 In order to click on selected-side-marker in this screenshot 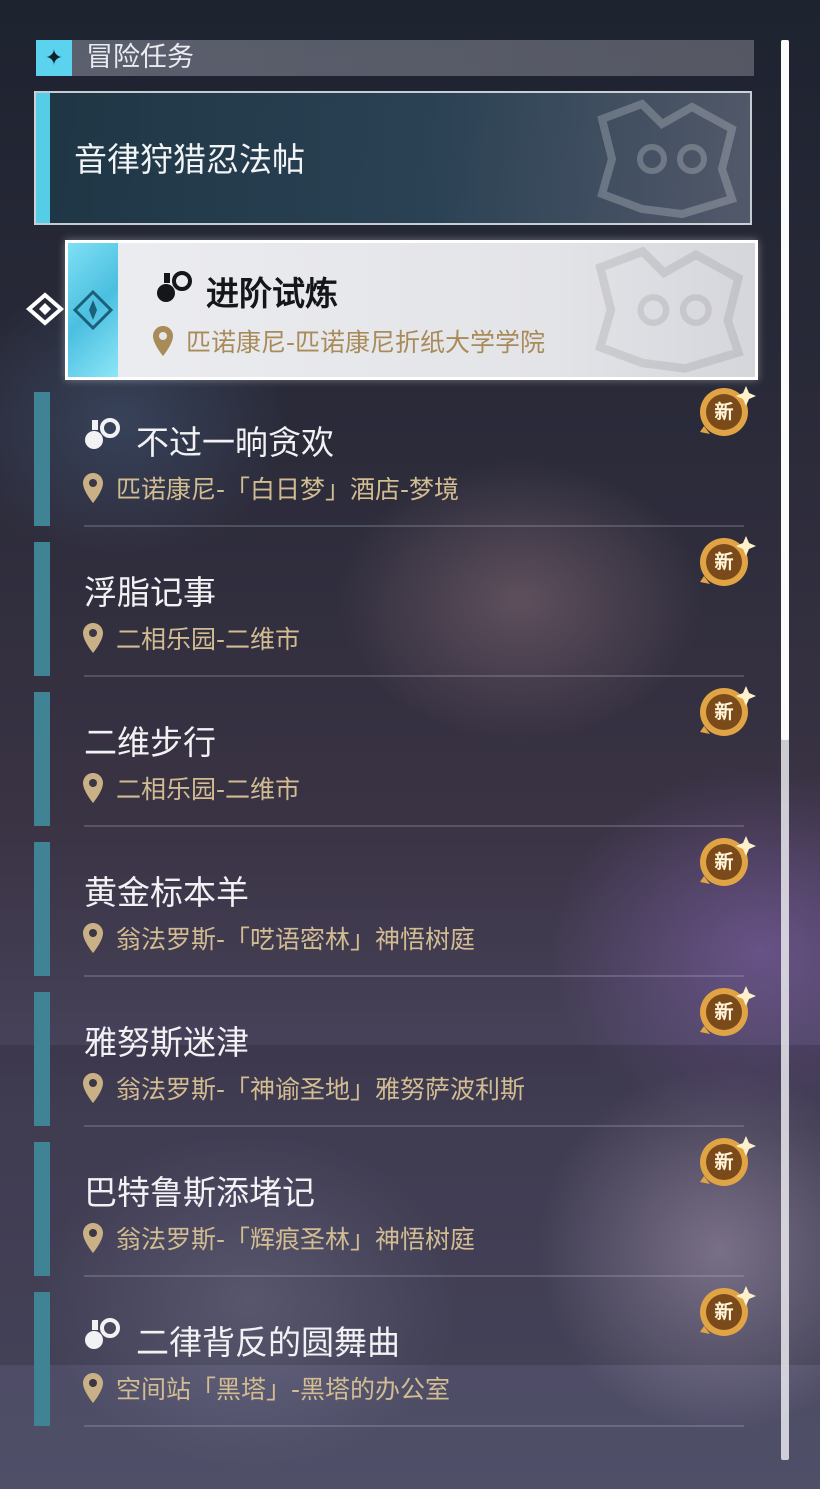, I will do `click(93, 310)`.